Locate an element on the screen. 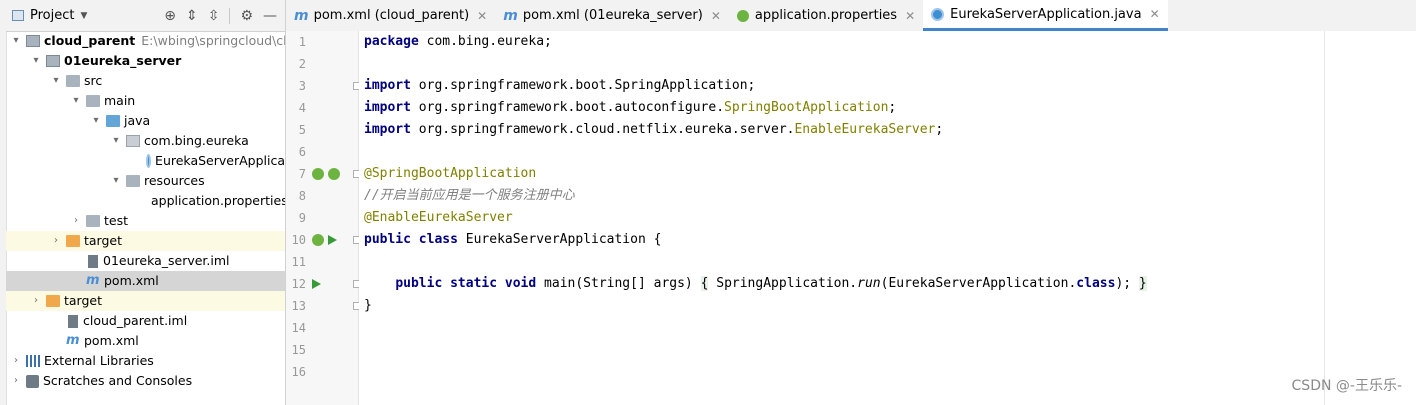 The height and width of the screenshot is (405, 1416). line-number: 15 is located at coordinates (298, 350).